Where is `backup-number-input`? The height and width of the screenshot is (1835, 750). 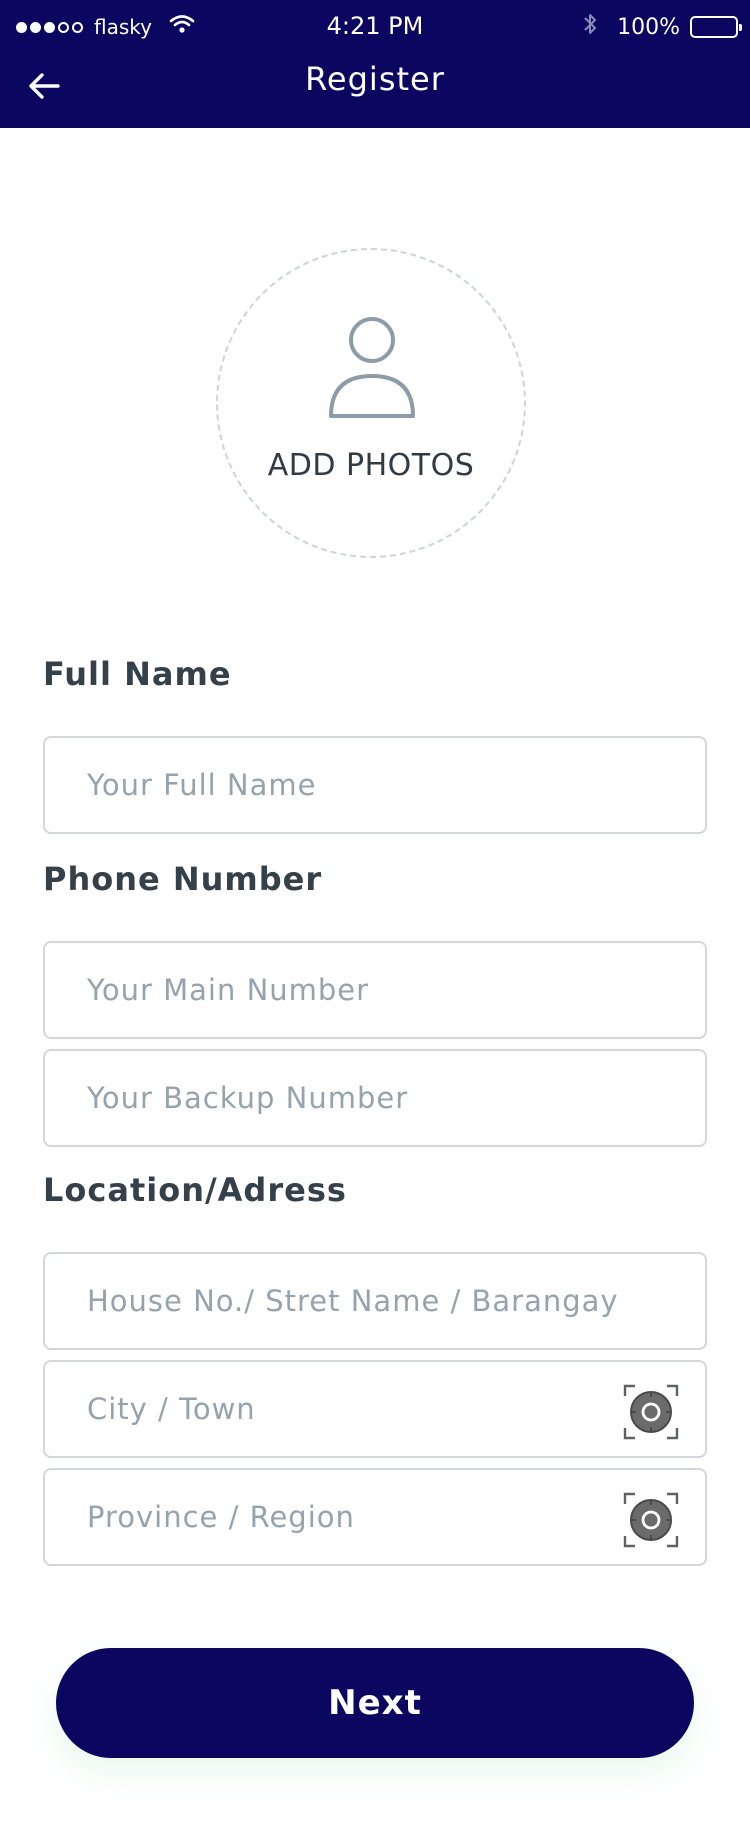 backup-number-input is located at coordinates (375, 1098).